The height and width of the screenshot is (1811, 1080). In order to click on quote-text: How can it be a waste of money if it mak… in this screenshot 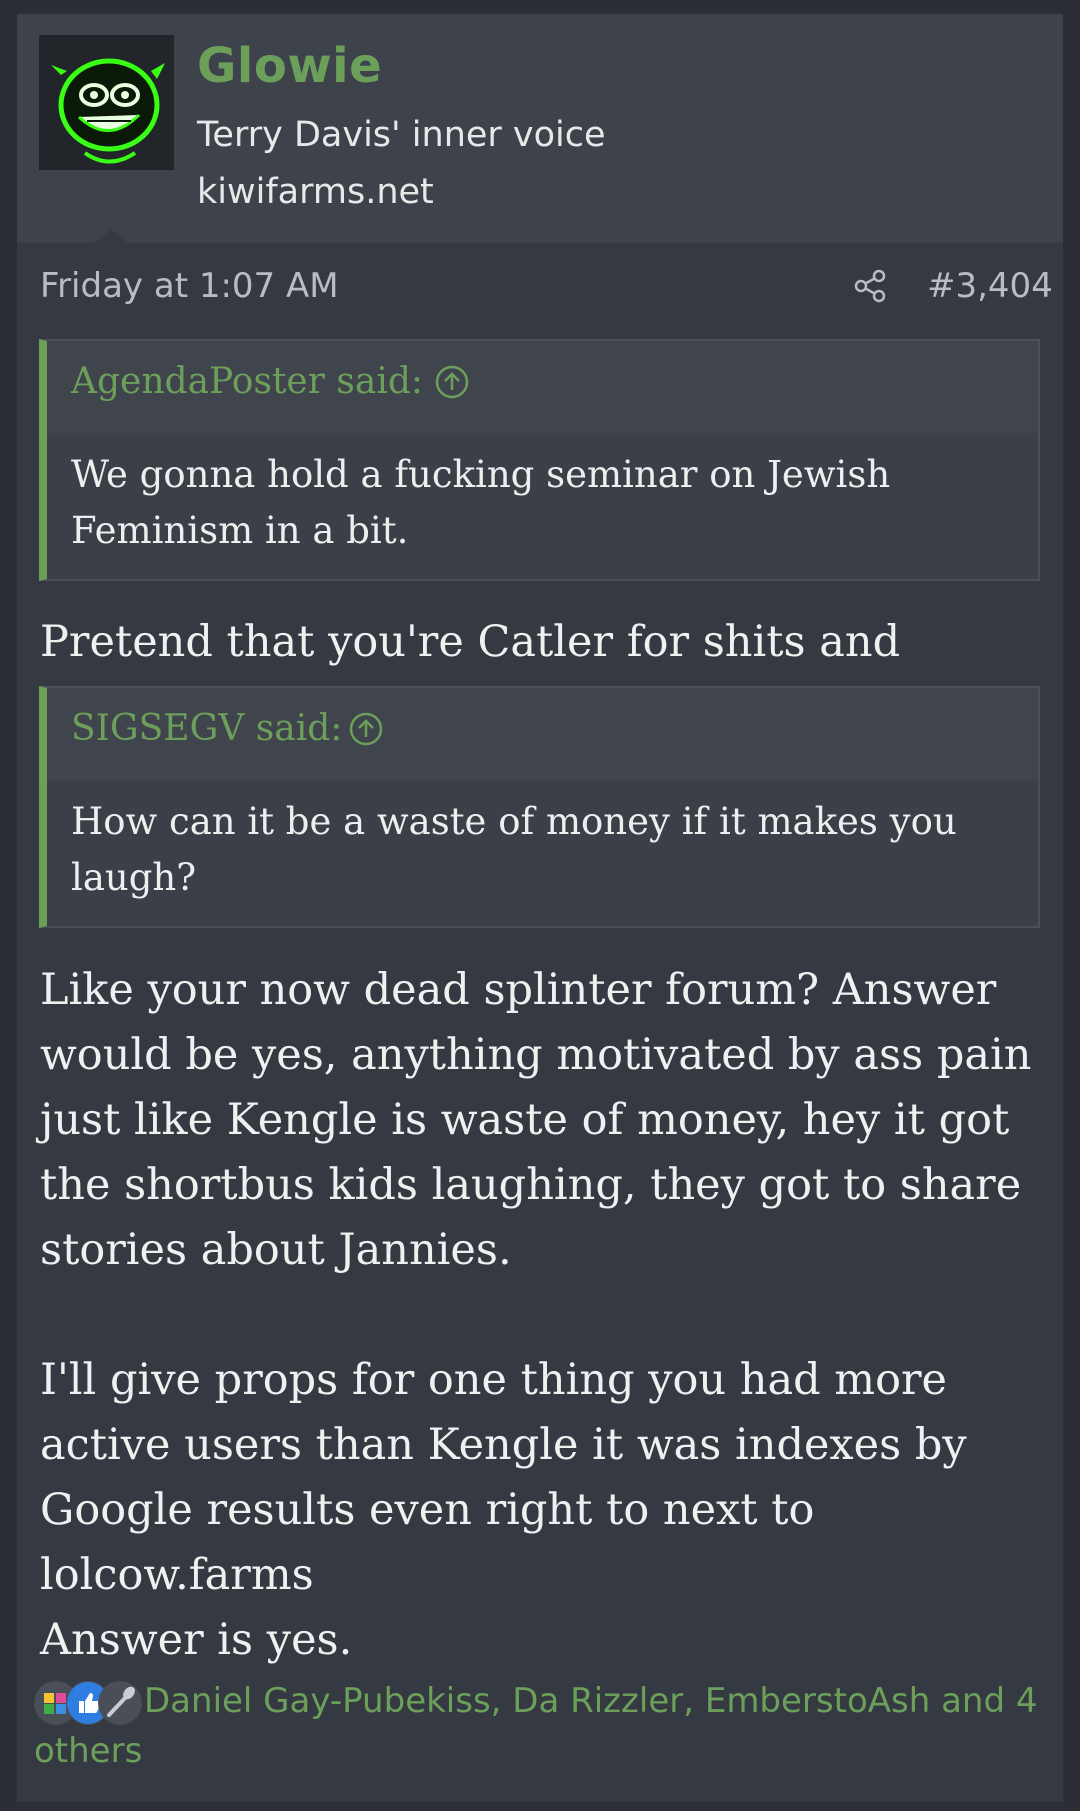, I will do `click(514, 849)`.